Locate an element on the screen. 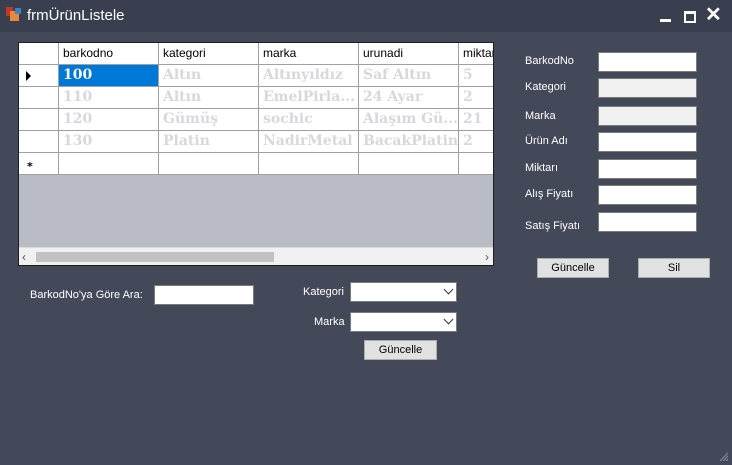 The width and height of the screenshot is (732, 465). marka-dropdown is located at coordinates (403, 322).